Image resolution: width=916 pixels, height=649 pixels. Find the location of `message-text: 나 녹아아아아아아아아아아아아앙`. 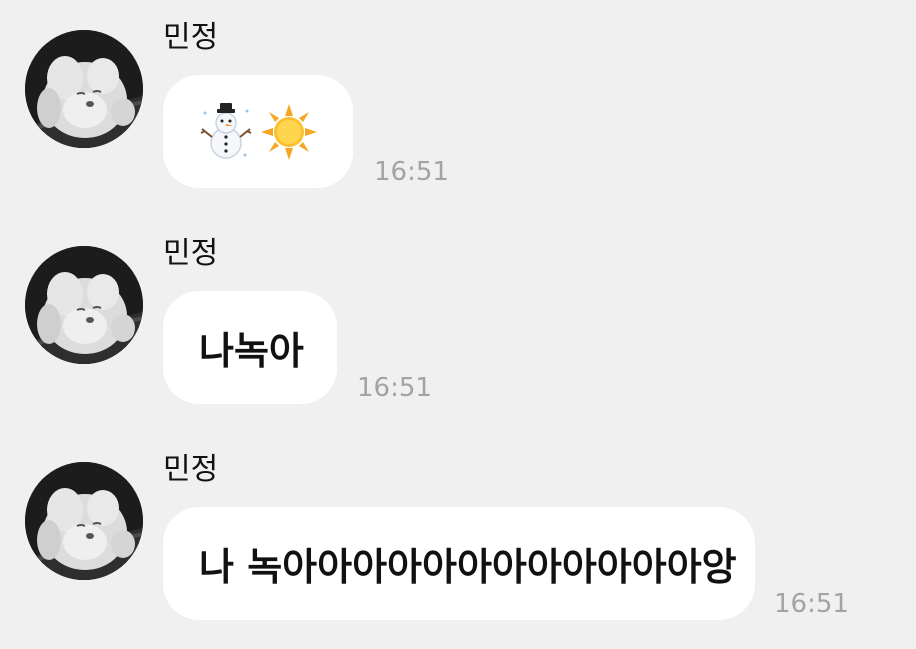

message-text: 나 녹아아아아아아아아아아아아앙 is located at coordinates (468, 567).